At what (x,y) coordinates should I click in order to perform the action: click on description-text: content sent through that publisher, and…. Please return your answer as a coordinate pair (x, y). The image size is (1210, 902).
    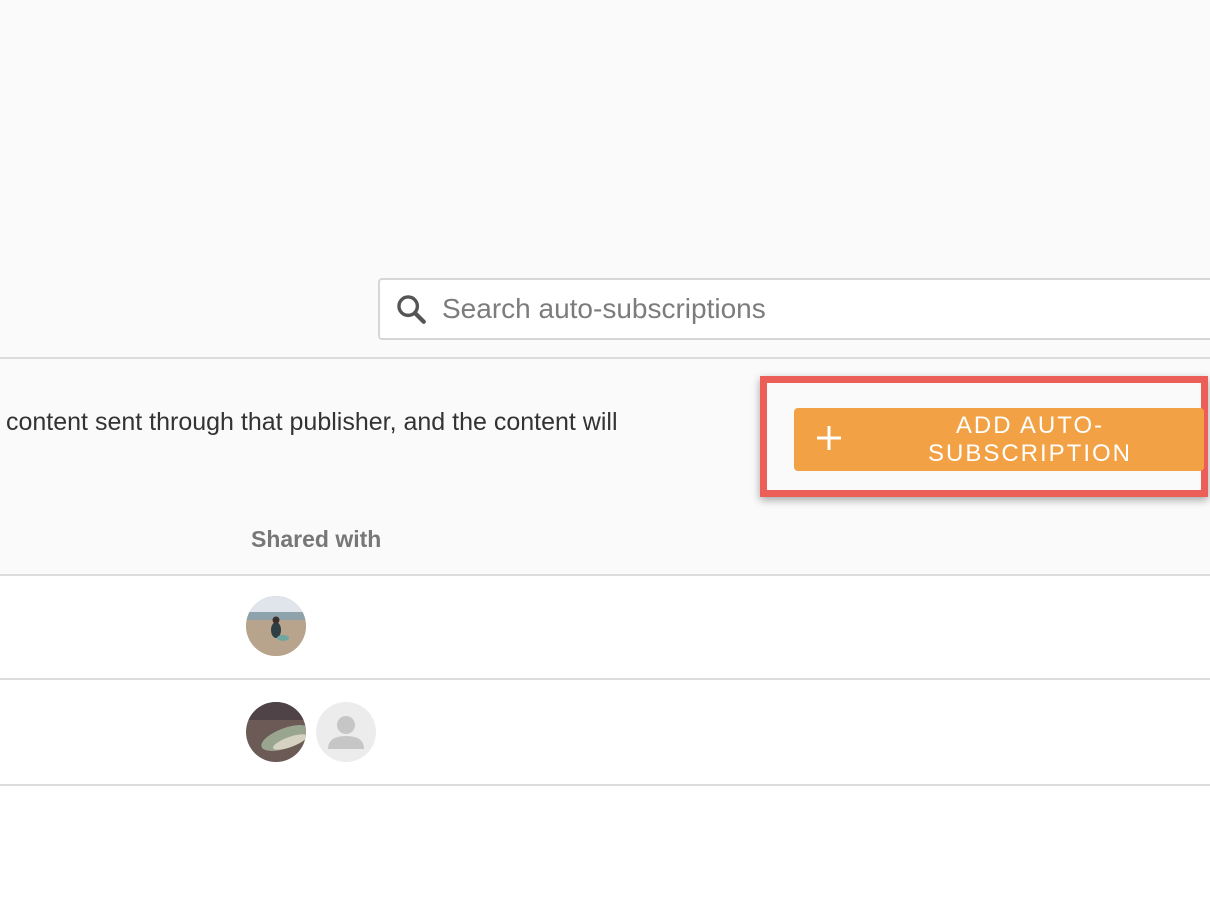
    Looking at the image, I should click on (312, 422).